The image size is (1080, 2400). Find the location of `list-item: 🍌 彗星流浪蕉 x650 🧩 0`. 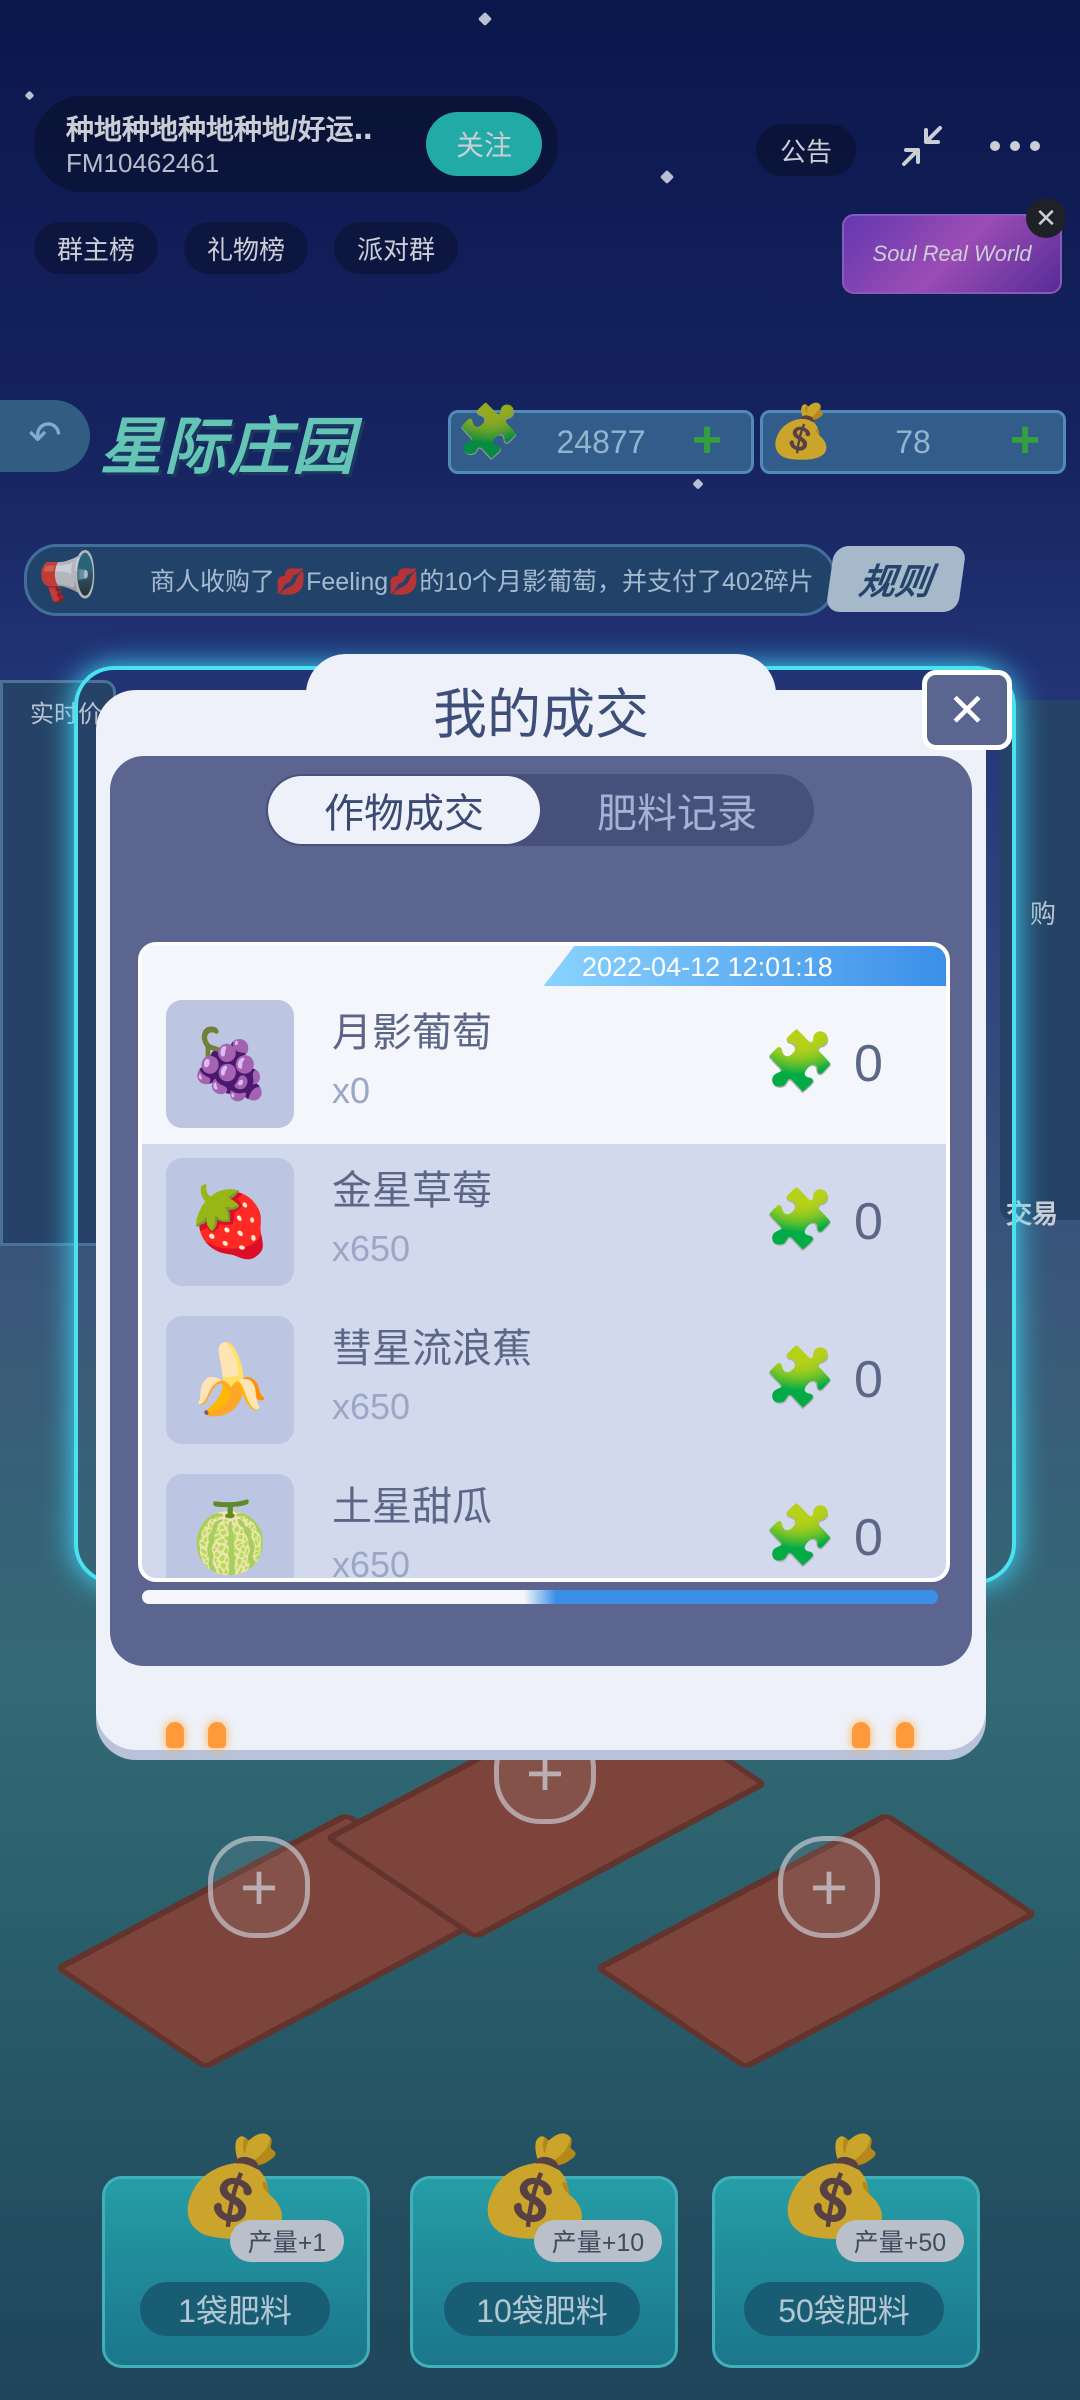

list-item: 🍌 彗星流浪蕉 x650 🧩 0 is located at coordinates (544, 1381).